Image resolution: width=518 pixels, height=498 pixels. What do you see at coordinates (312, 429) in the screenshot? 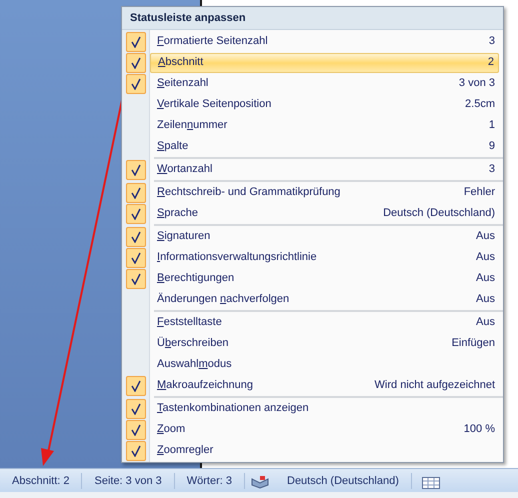
I see `menu-item: Zoom 100 %` at bounding box center [312, 429].